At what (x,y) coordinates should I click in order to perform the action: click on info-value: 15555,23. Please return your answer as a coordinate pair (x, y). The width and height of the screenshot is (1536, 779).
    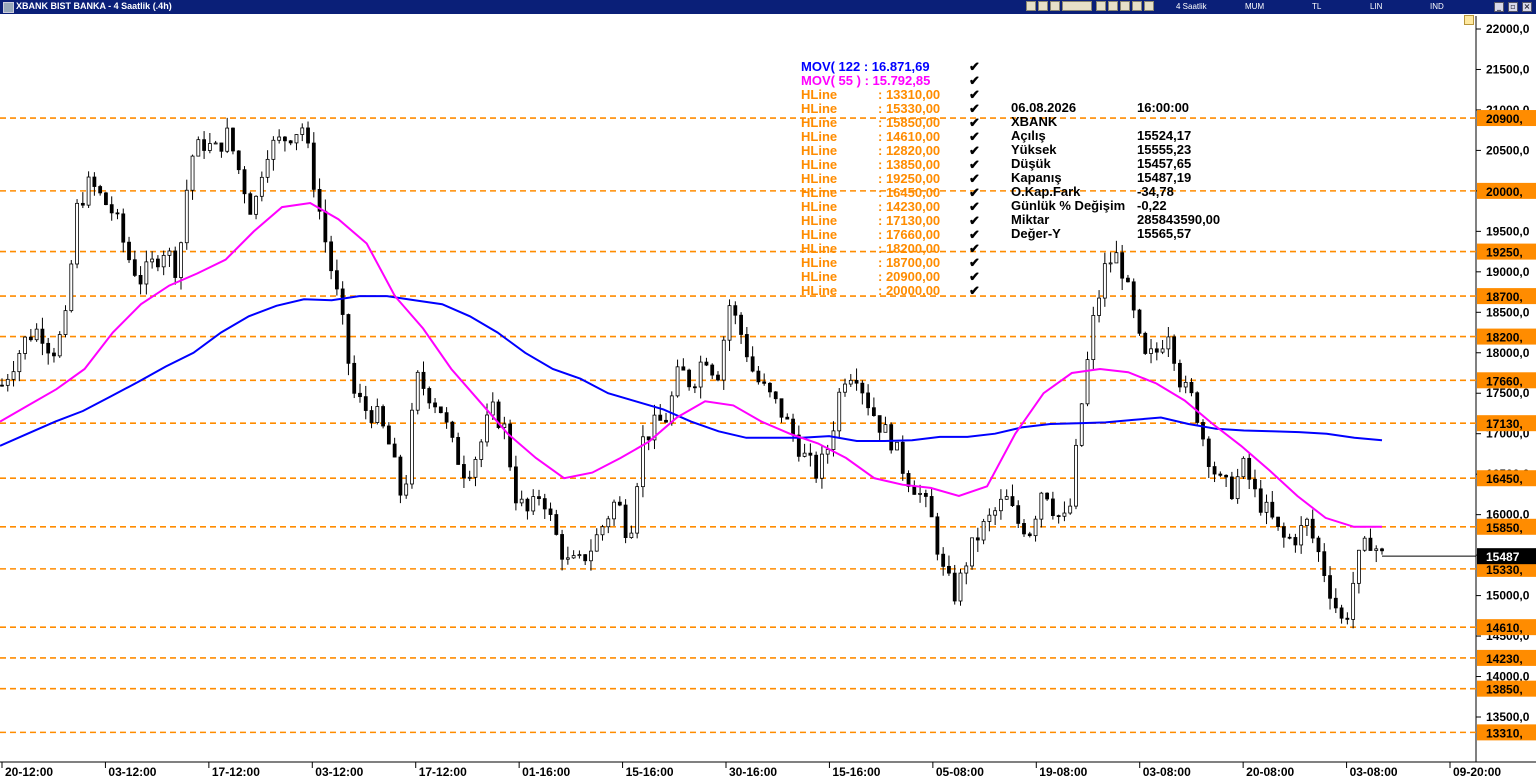
    Looking at the image, I should click on (1164, 149).